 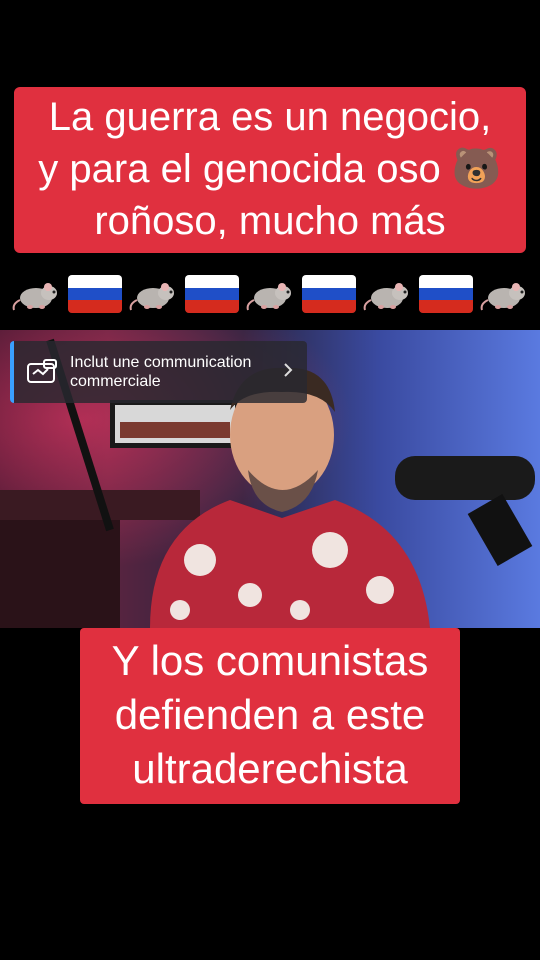 What do you see at coordinates (115, 381) in the screenshot?
I see `commercial-disclosure-line-2: commerciale` at bounding box center [115, 381].